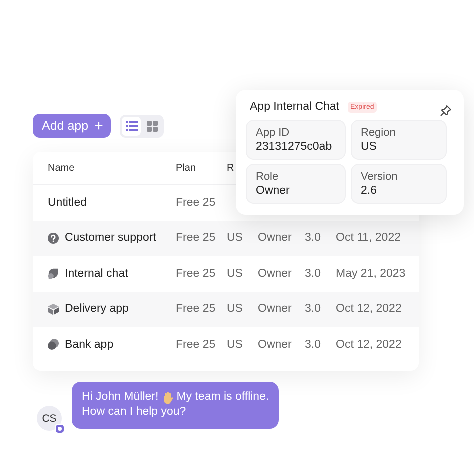  Describe the element at coordinates (369, 191) in the screenshot. I see `detail-value: 2.6` at that location.